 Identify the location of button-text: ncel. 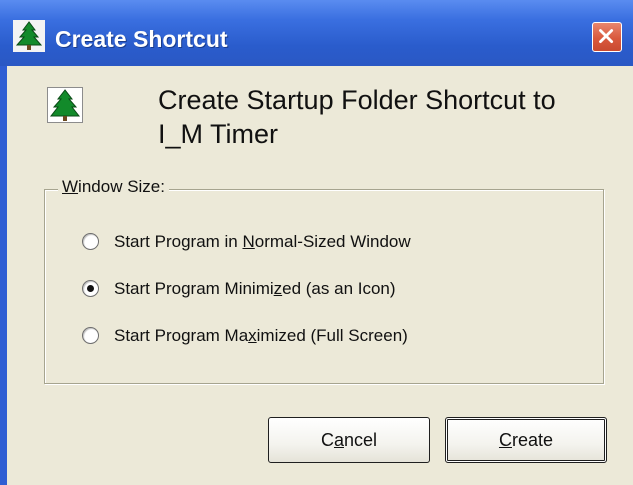
(360, 440).